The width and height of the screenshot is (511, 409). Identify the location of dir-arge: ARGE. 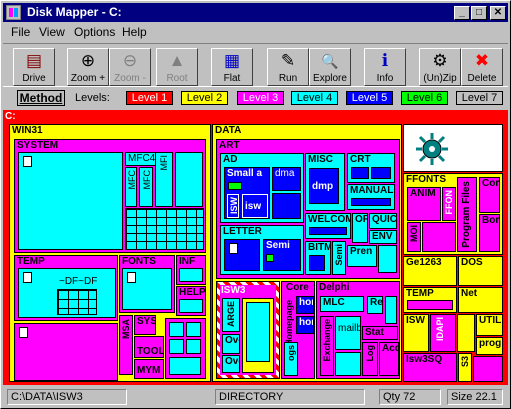
(231, 315).